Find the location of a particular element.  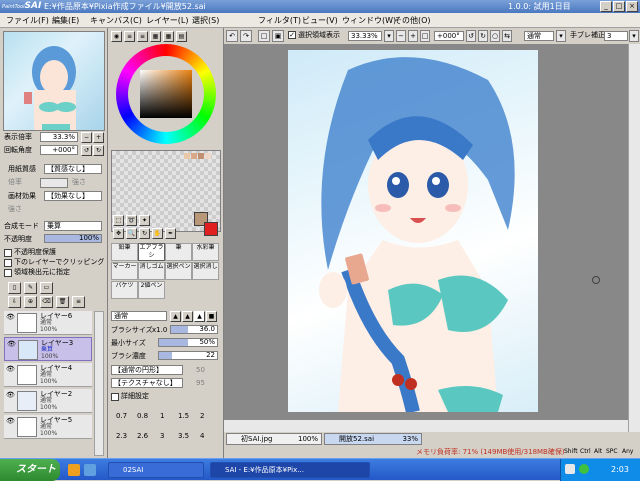

layer-mode-select: 乗算 is located at coordinates (73, 226).